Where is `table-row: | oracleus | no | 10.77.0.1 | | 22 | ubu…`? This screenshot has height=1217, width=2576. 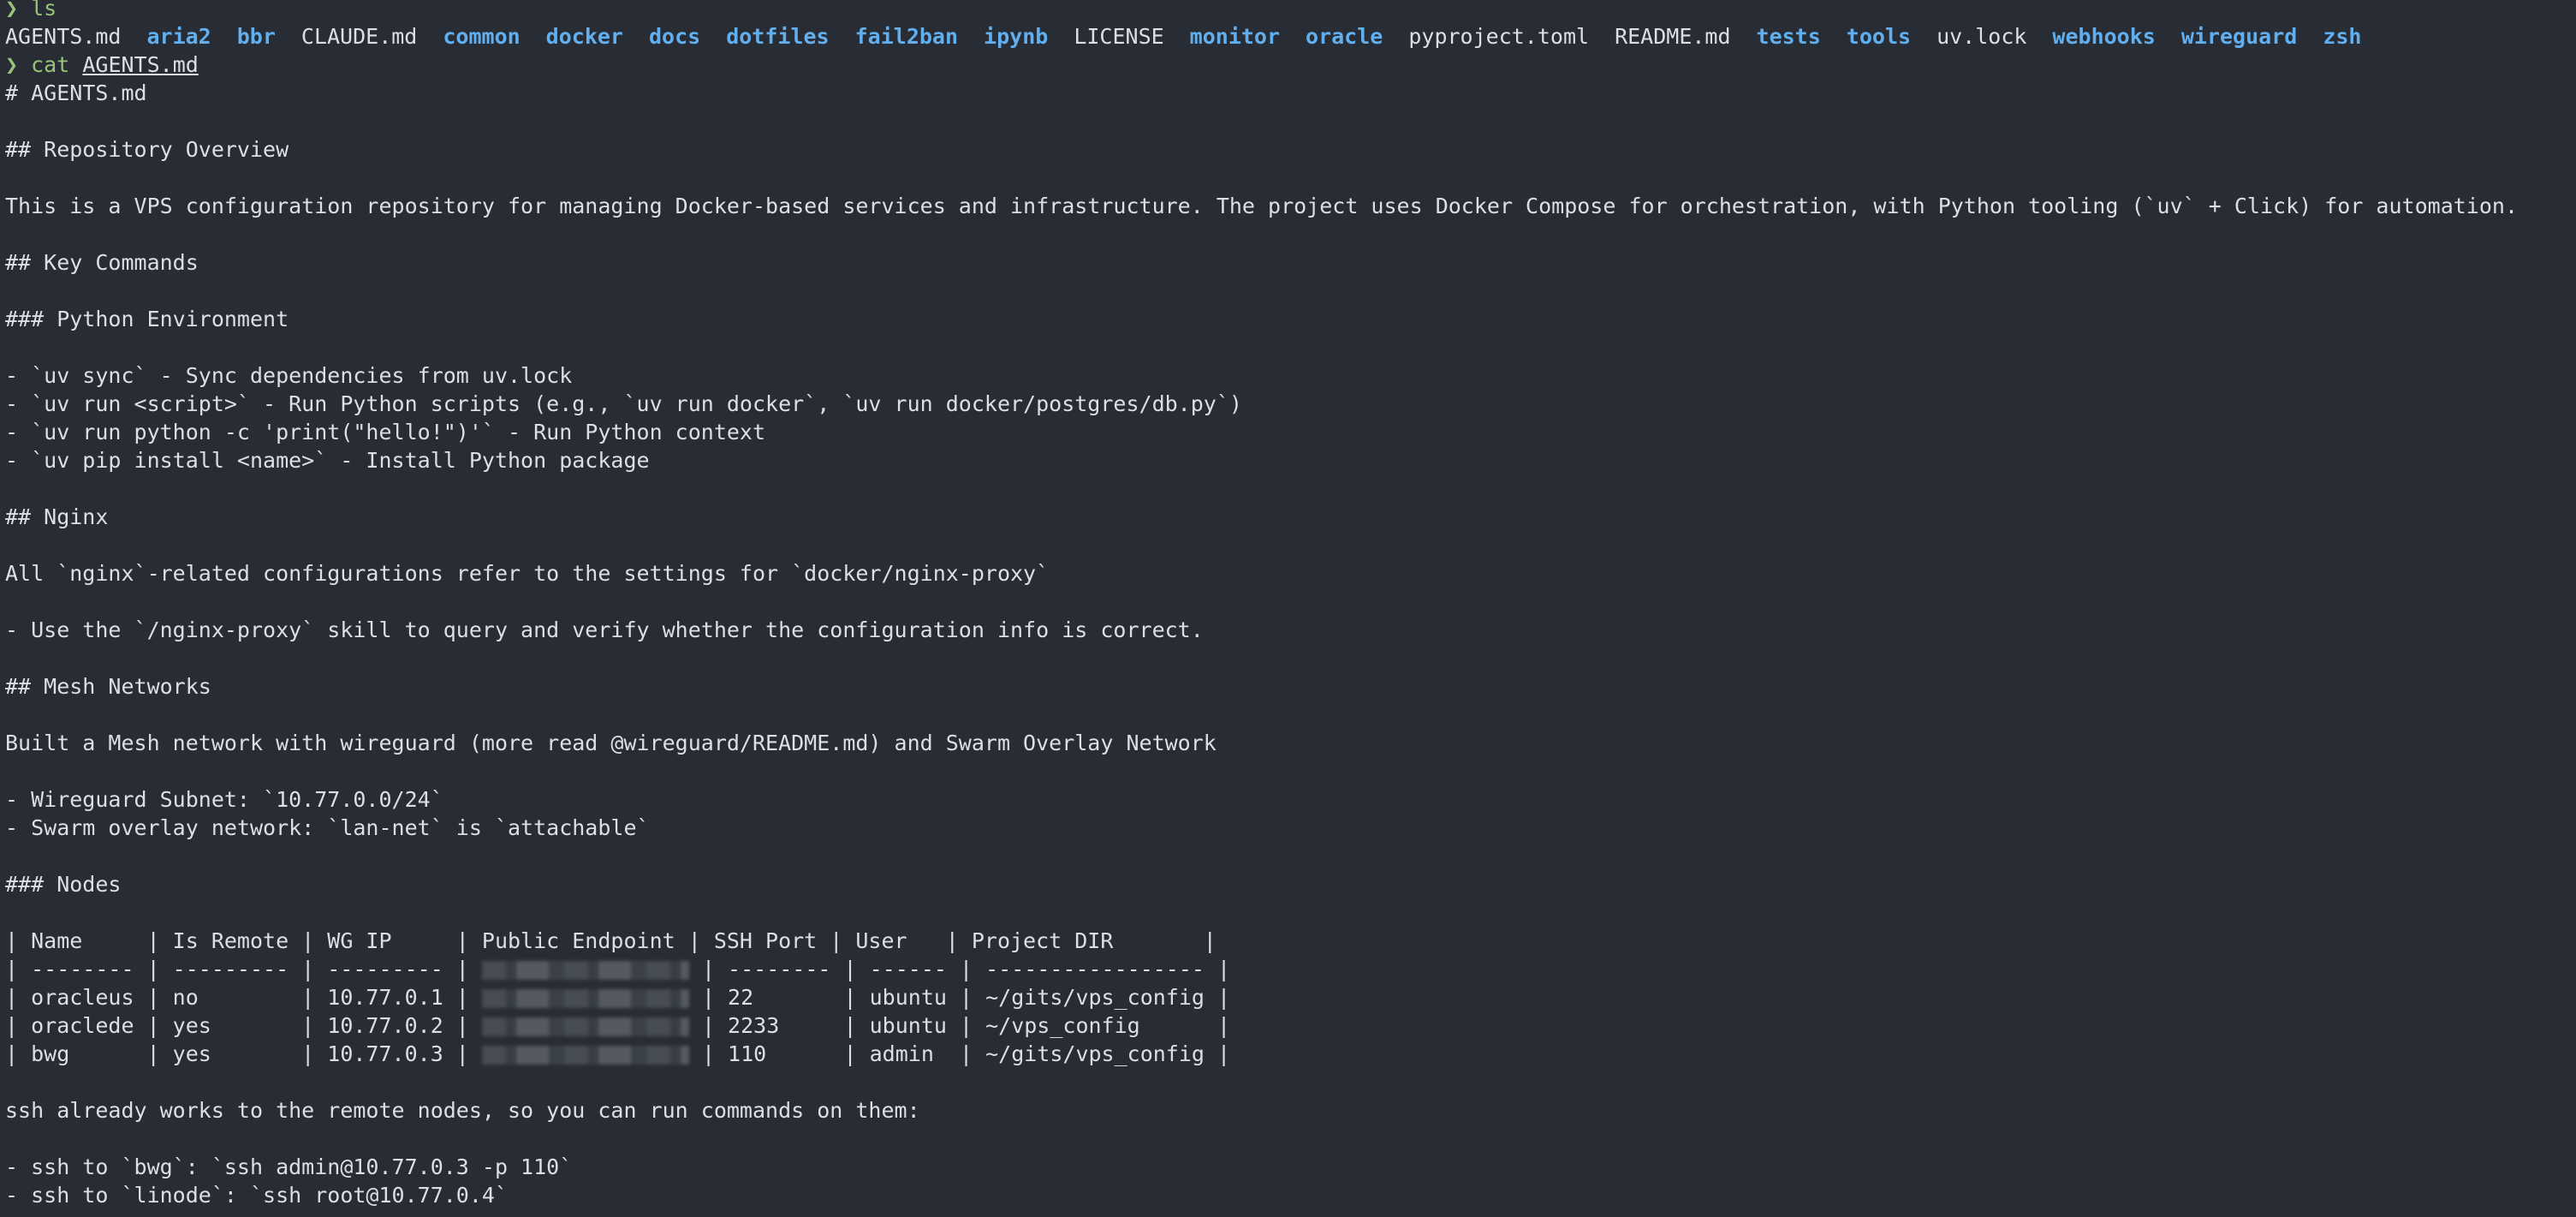 table-row: | oracleus | no | 10.77.0.1 | | 22 | ubu… is located at coordinates (1291, 997).